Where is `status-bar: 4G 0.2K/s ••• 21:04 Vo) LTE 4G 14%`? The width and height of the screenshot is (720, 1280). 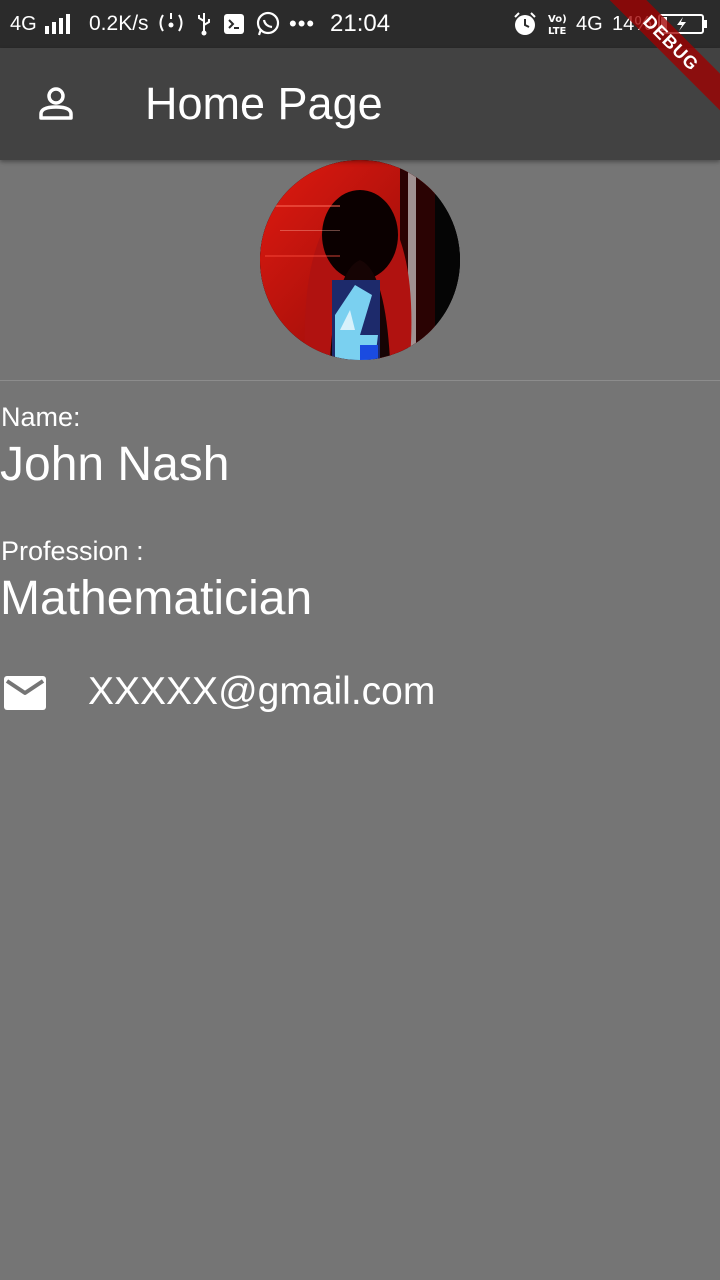 status-bar: 4G 0.2K/s ••• 21:04 Vo) LTE 4G 14% is located at coordinates (360, 24).